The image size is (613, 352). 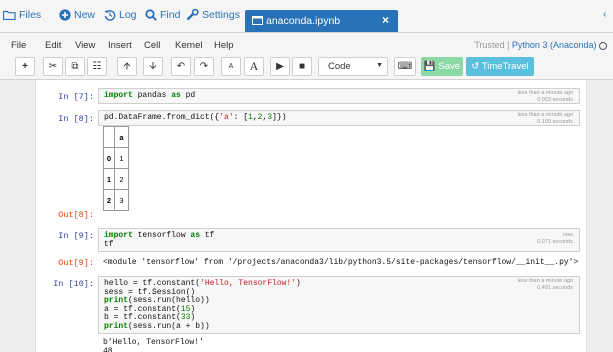 I want to click on font-small-icon: A, so click(x=231, y=66).